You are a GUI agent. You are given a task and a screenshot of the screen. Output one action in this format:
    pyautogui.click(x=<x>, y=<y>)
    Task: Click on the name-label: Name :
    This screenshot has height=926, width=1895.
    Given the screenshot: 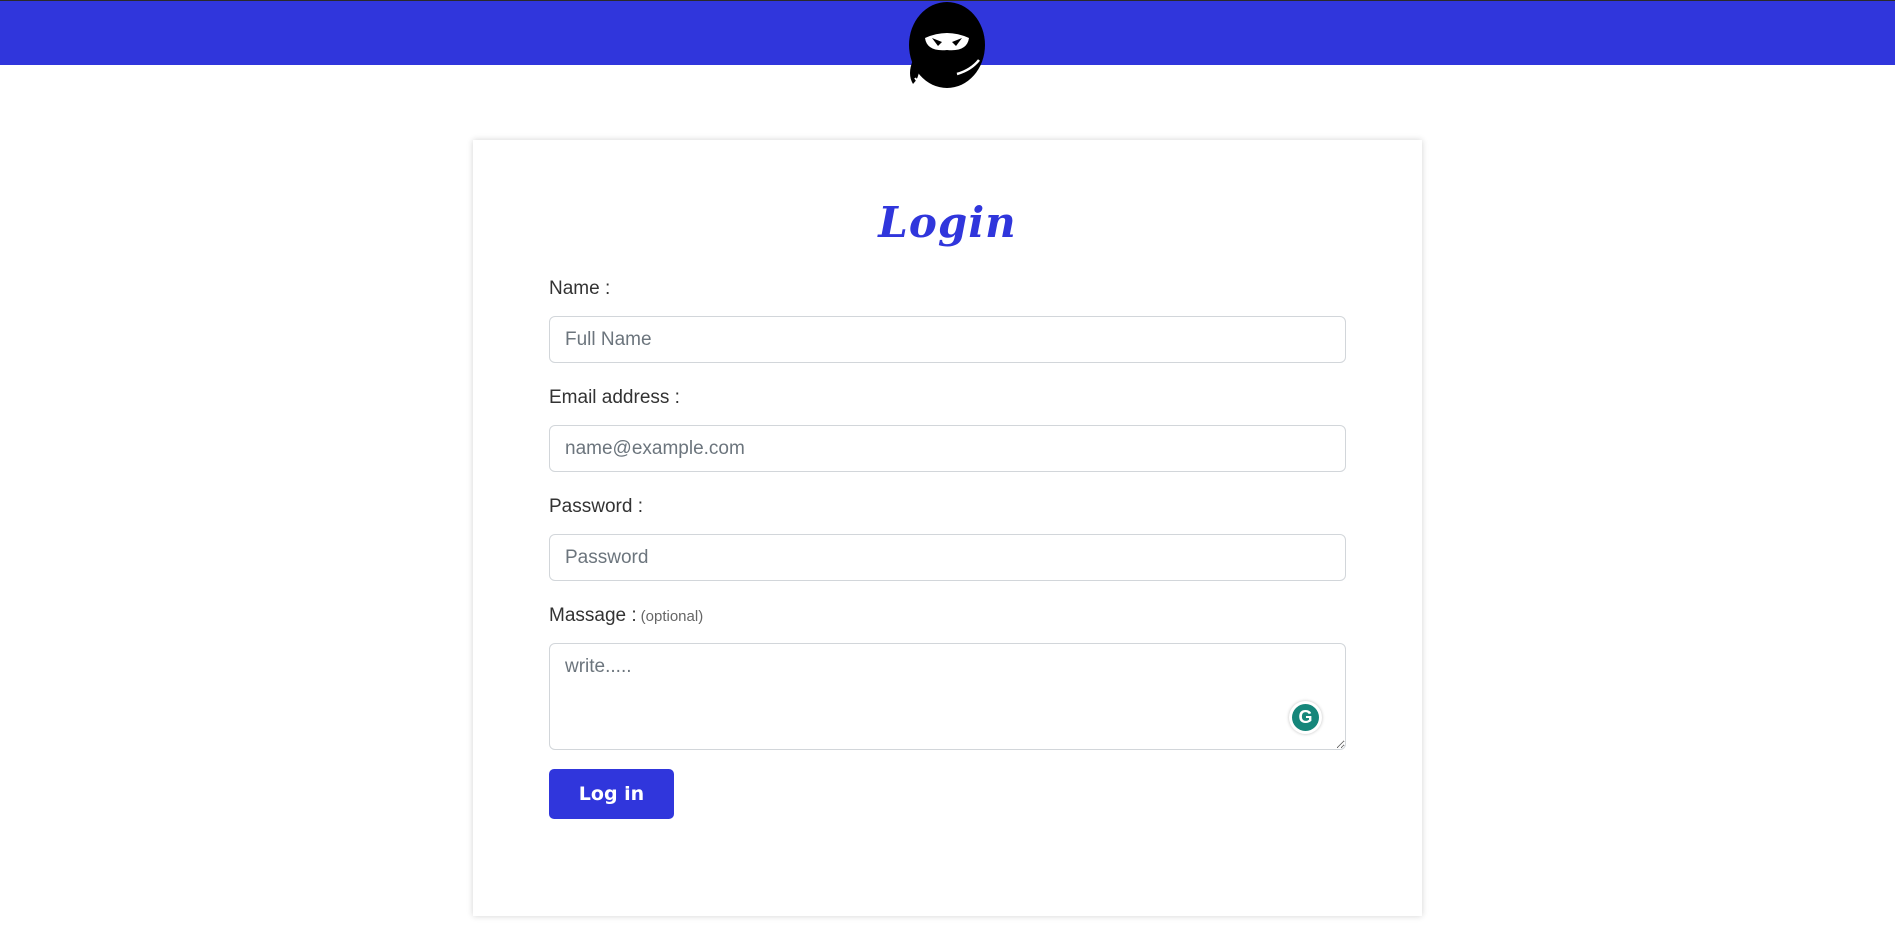 What is the action you would take?
    pyautogui.click(x=580, y=288)
    